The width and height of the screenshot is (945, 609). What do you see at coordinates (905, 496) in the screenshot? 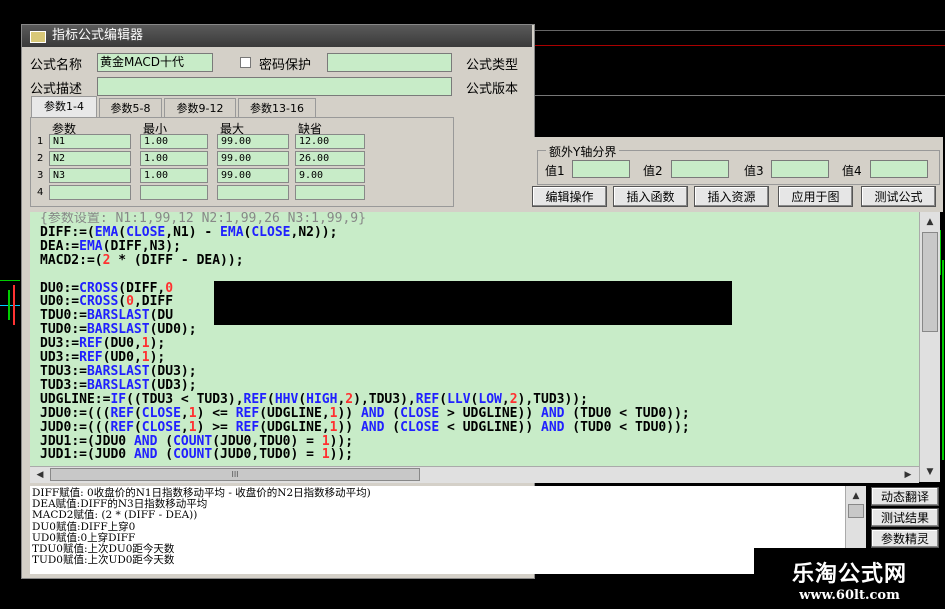
I see `dynamic-translate-button: 动态翻译` at bounding box center [905, 496].